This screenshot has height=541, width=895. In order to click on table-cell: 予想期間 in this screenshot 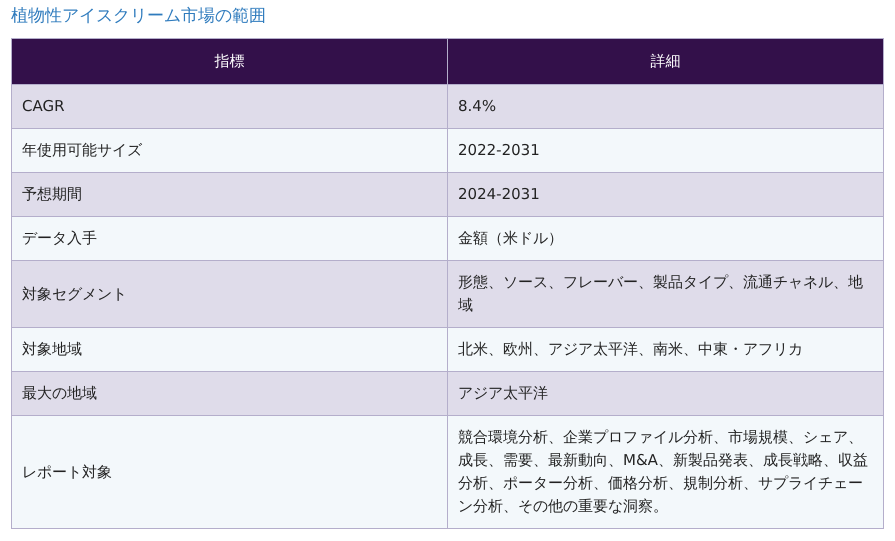, I will do `click(230, 194)`.